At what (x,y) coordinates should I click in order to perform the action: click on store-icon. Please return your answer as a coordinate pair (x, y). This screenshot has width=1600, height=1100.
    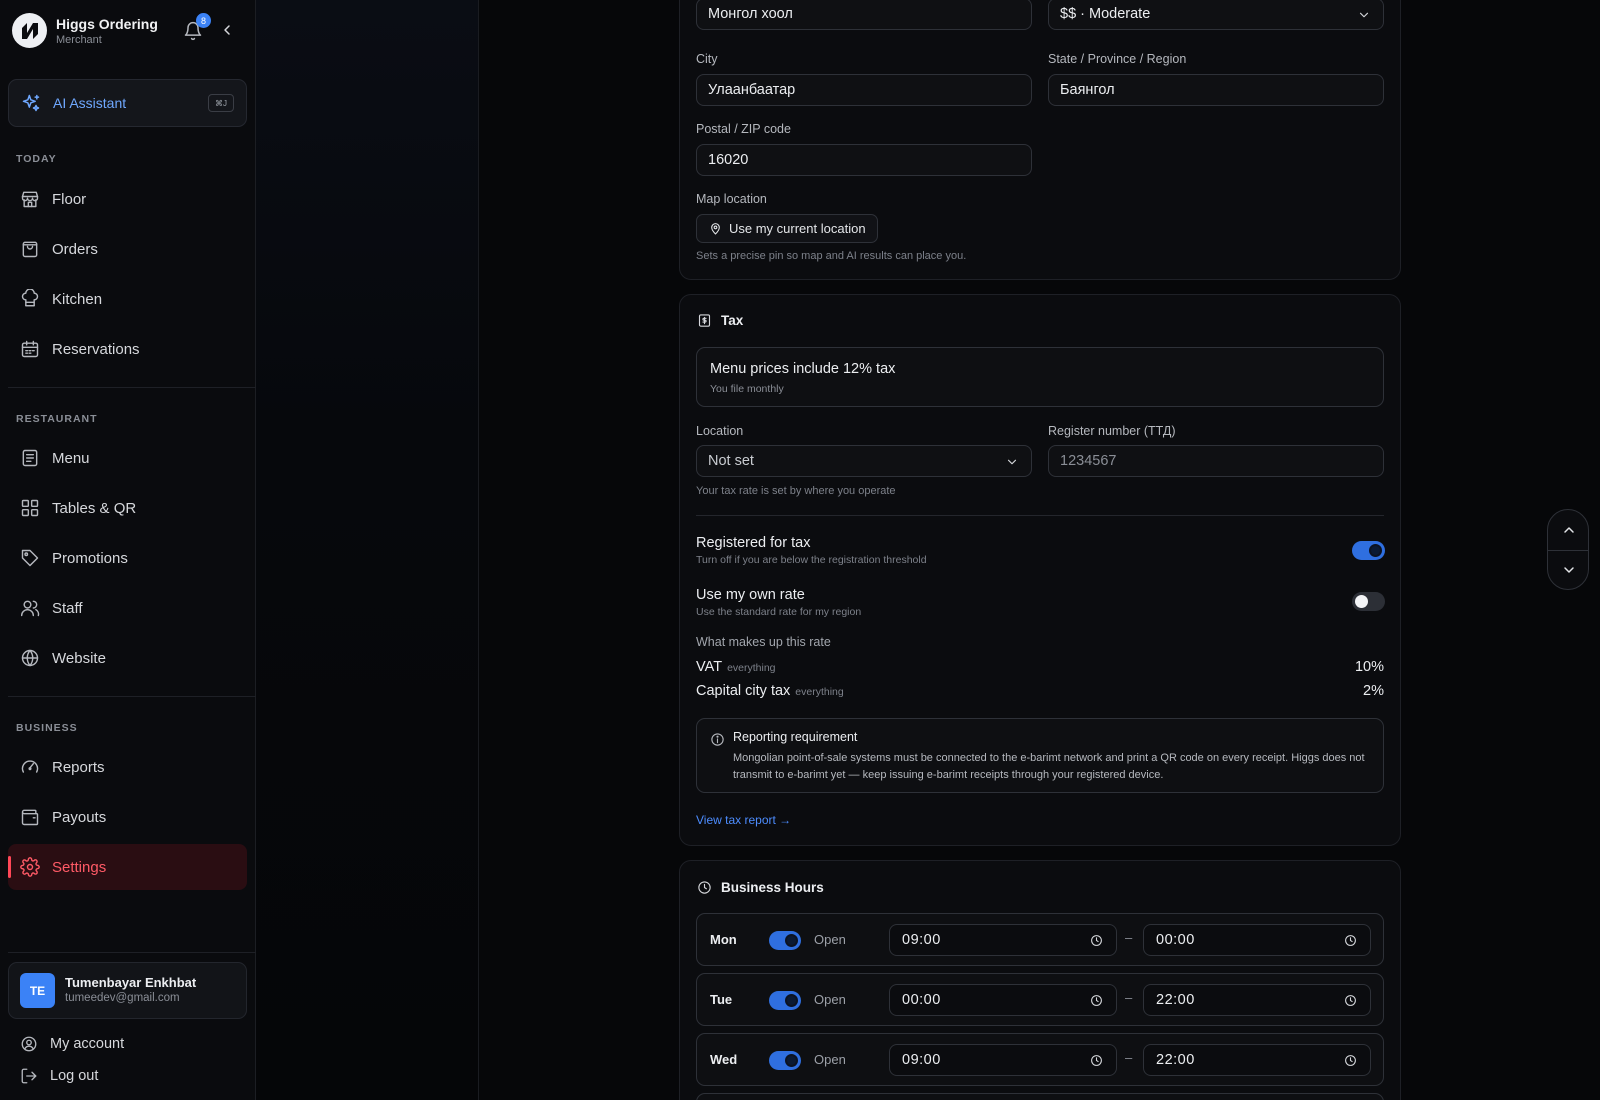
    Looking at the image, I should click on (30, 199).